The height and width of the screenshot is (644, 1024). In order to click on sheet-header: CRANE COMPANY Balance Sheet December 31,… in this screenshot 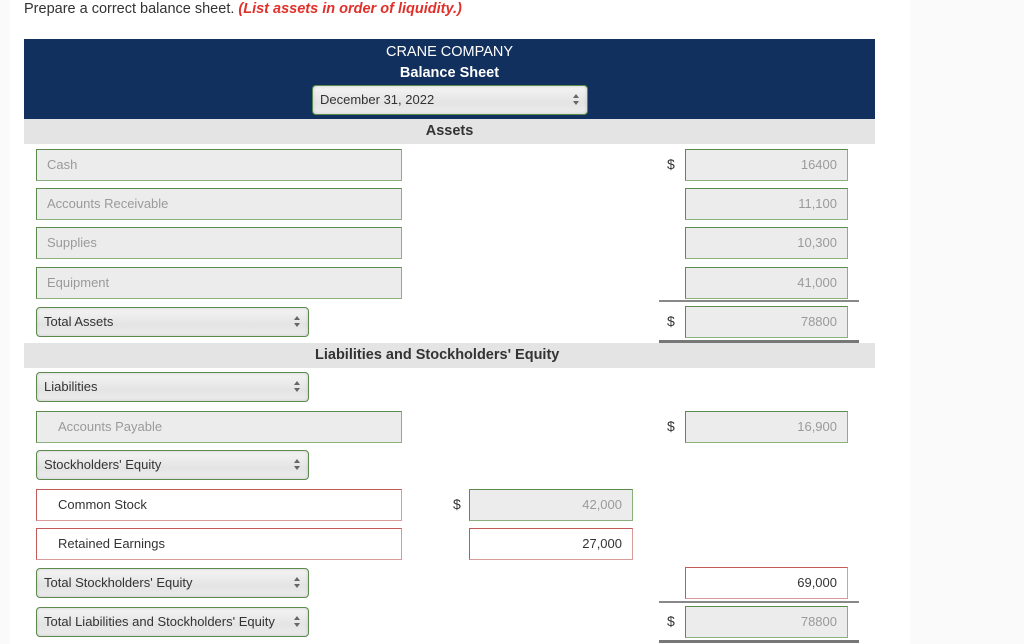, I will do `click(449, 79)`.